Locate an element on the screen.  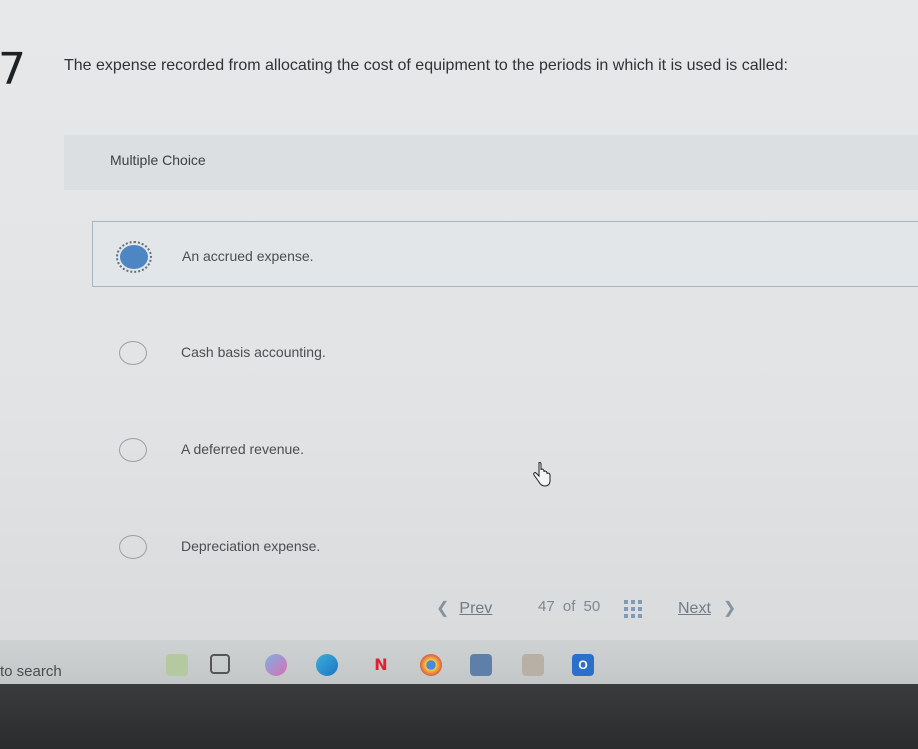
radio-button-selected is located at coordinates (134, 257).